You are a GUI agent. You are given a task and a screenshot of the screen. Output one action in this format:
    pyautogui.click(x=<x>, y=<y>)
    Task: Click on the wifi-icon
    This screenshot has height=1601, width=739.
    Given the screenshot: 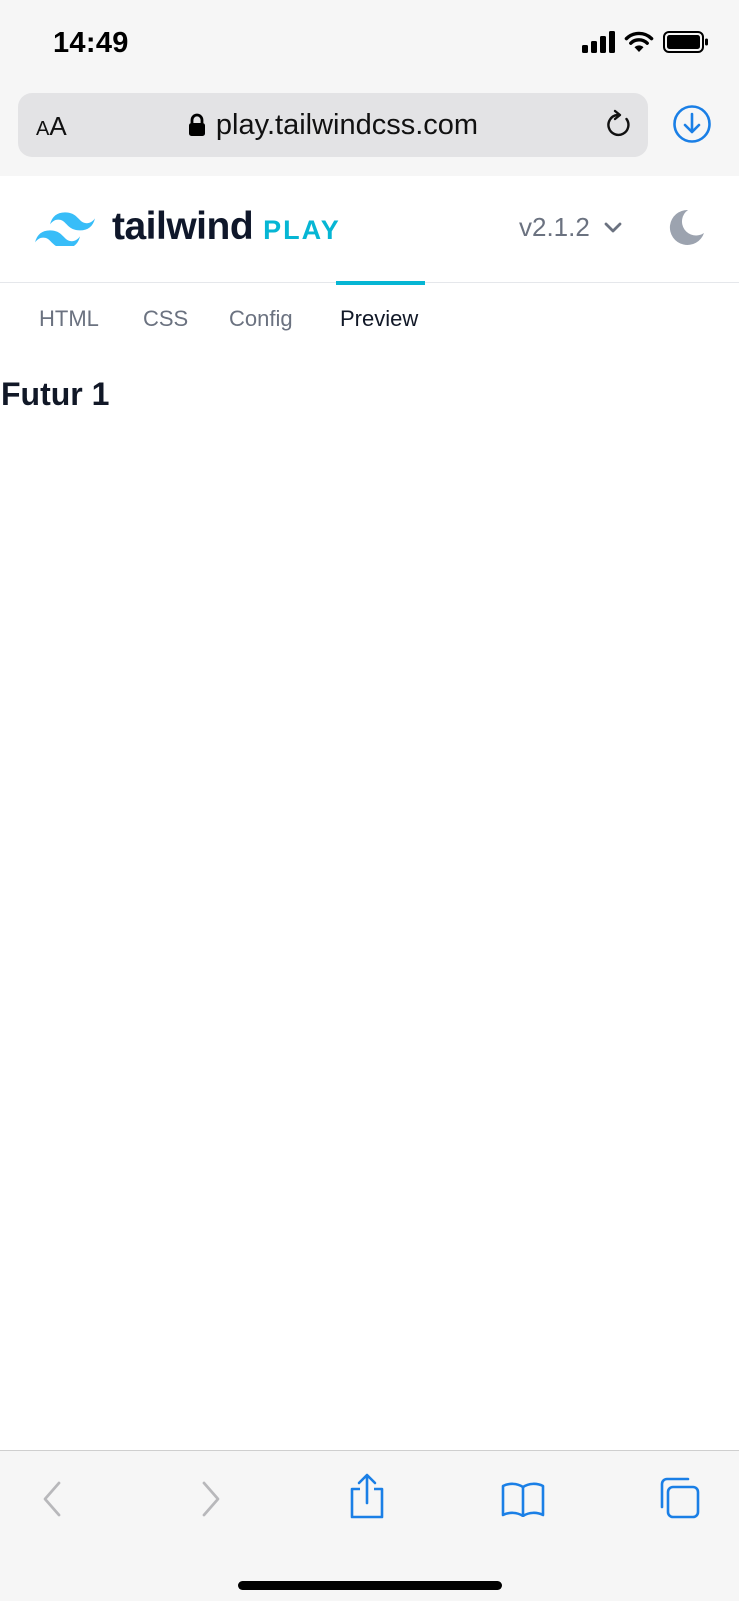 What is the action you would take?
    pyautogui.click(x=639, y=41)
    